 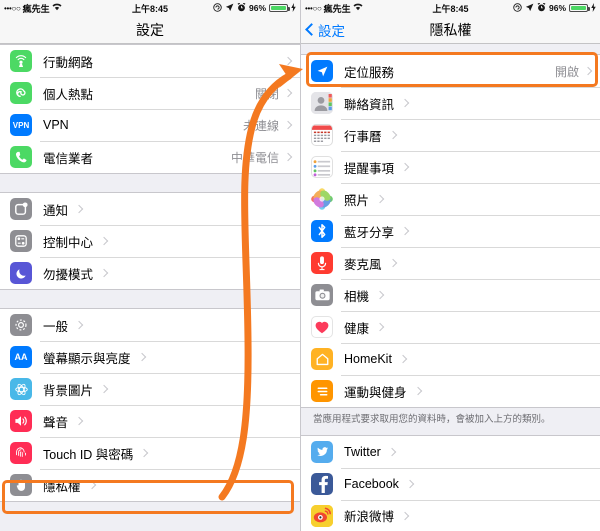 What do you see at coordinates (369, 104) in the screenshot?
I see `row-label: 聯絡資訊` at bounding box center [369, 104].